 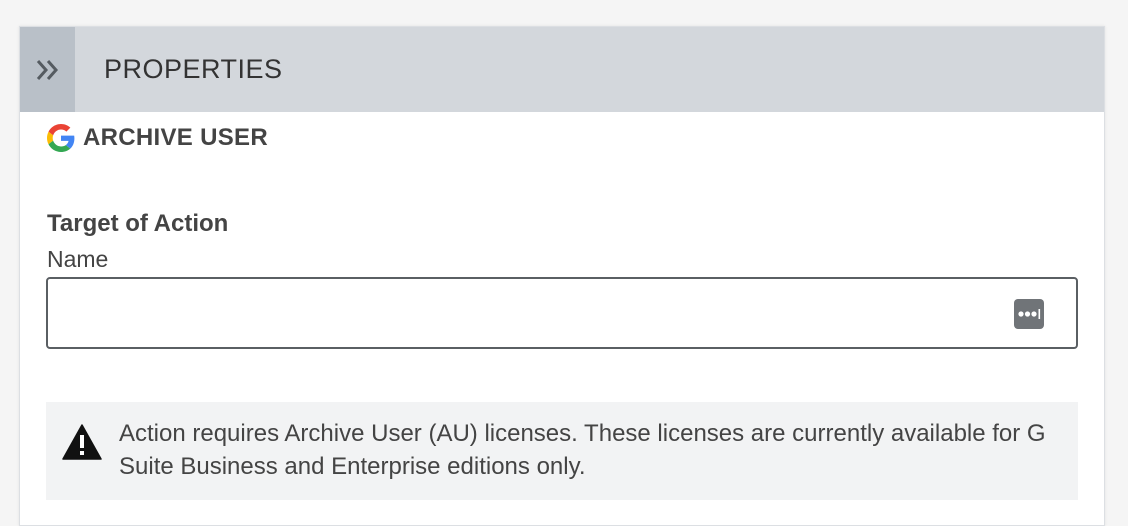 I want to click on name-field-label: Name, so click(x=78, y=259).